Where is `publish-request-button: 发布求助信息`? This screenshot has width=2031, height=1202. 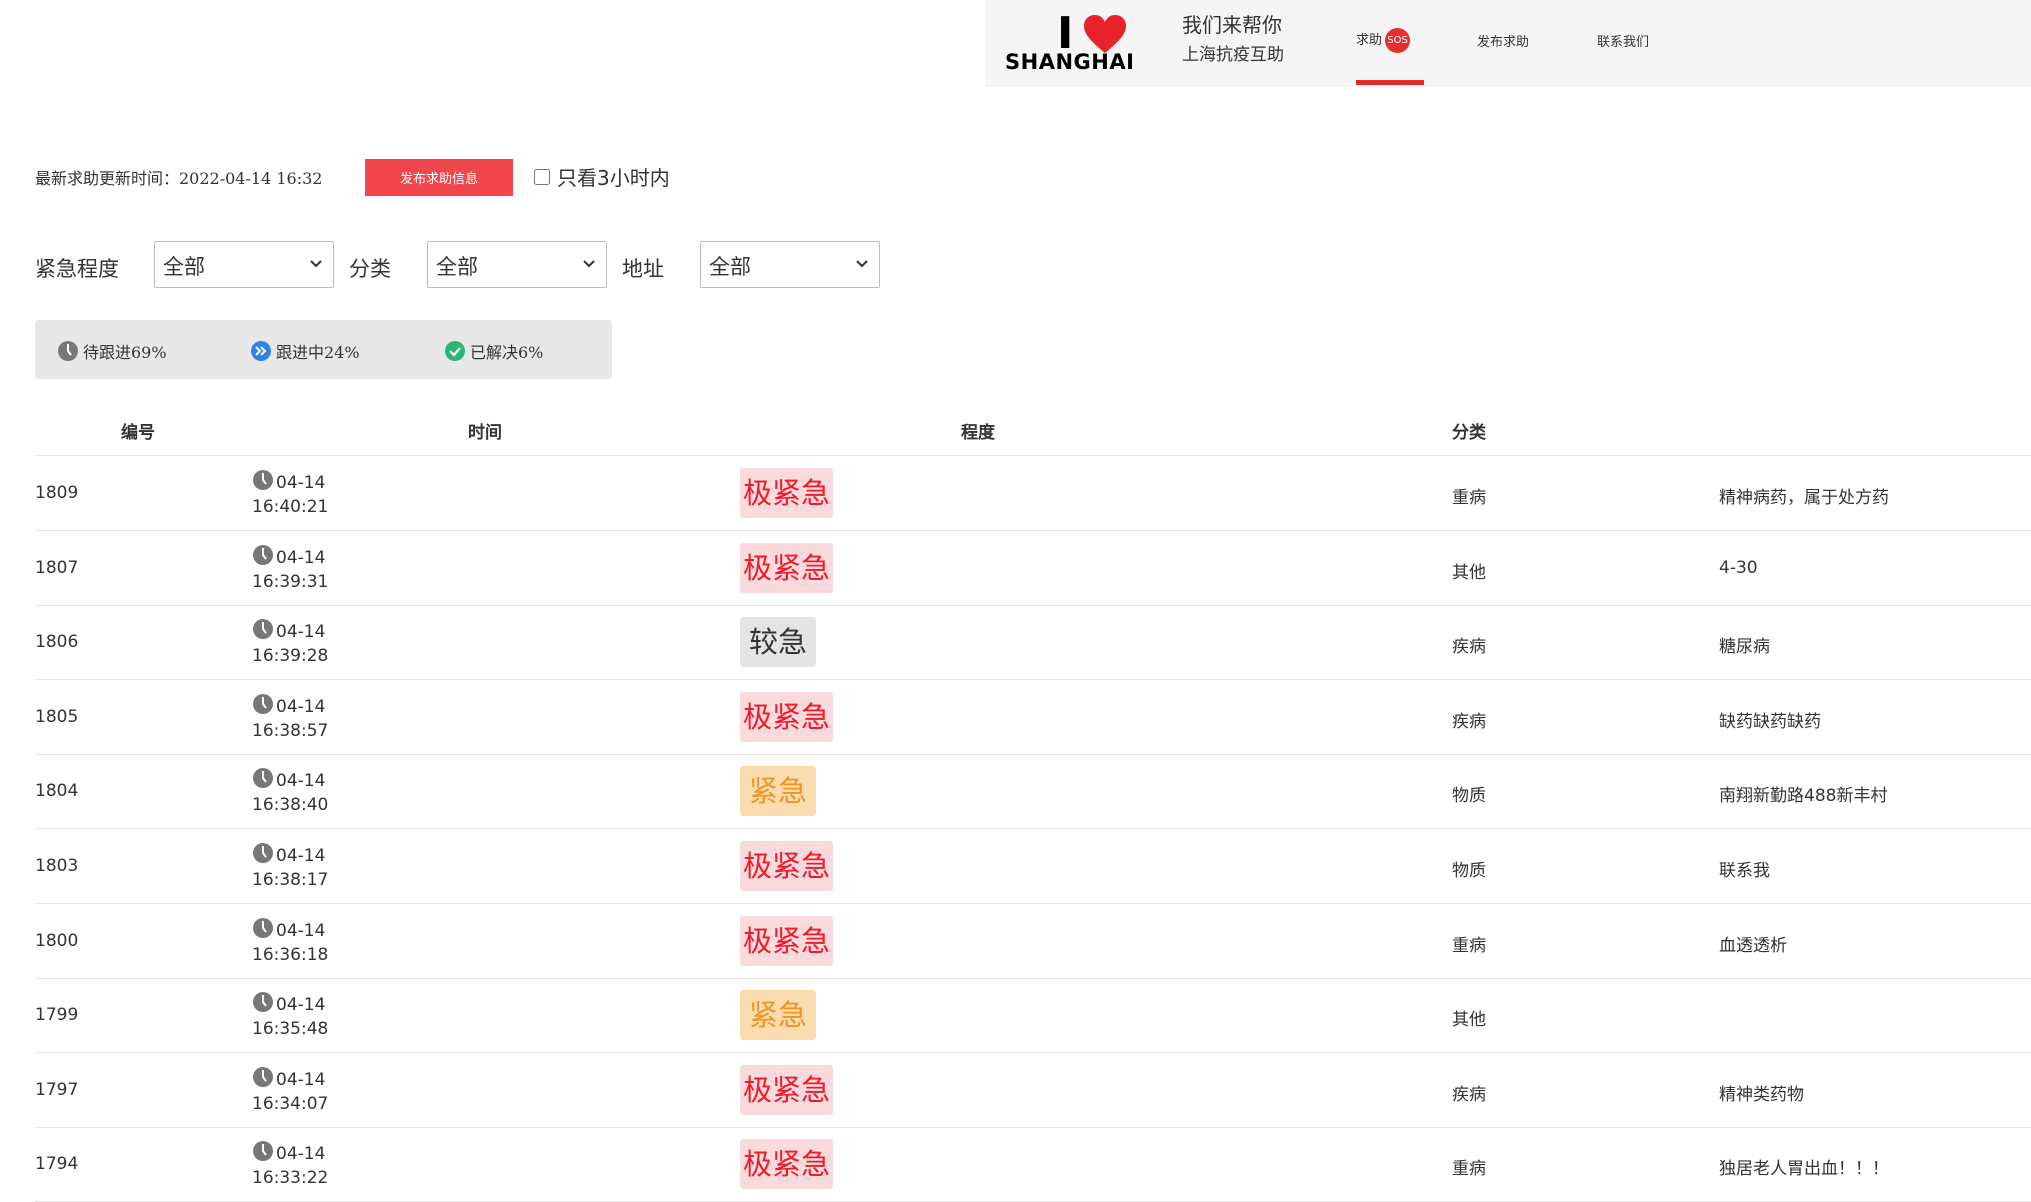 publish-request-button: 发布求助信息 is located at coordinates (439, 177).